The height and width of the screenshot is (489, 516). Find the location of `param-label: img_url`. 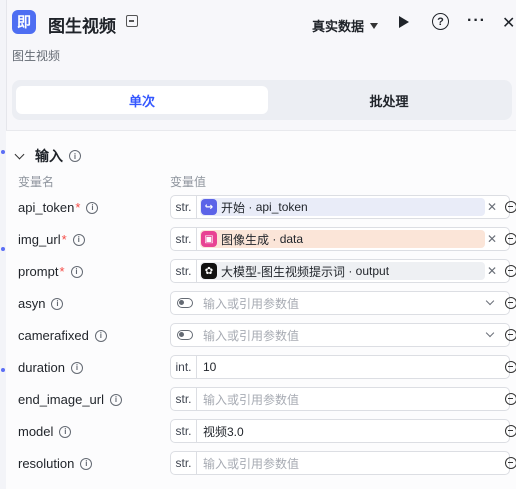

param-label: img_url is located at coordinates (39, 239).